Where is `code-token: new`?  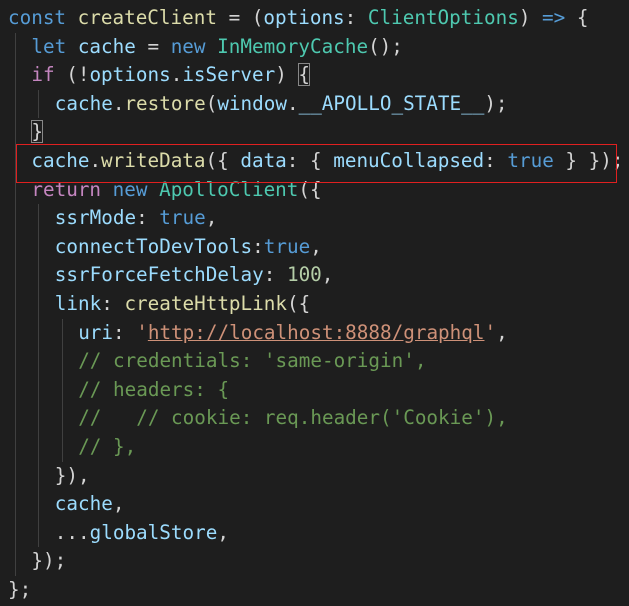
code-token: new is located at coordinates (194, 46).